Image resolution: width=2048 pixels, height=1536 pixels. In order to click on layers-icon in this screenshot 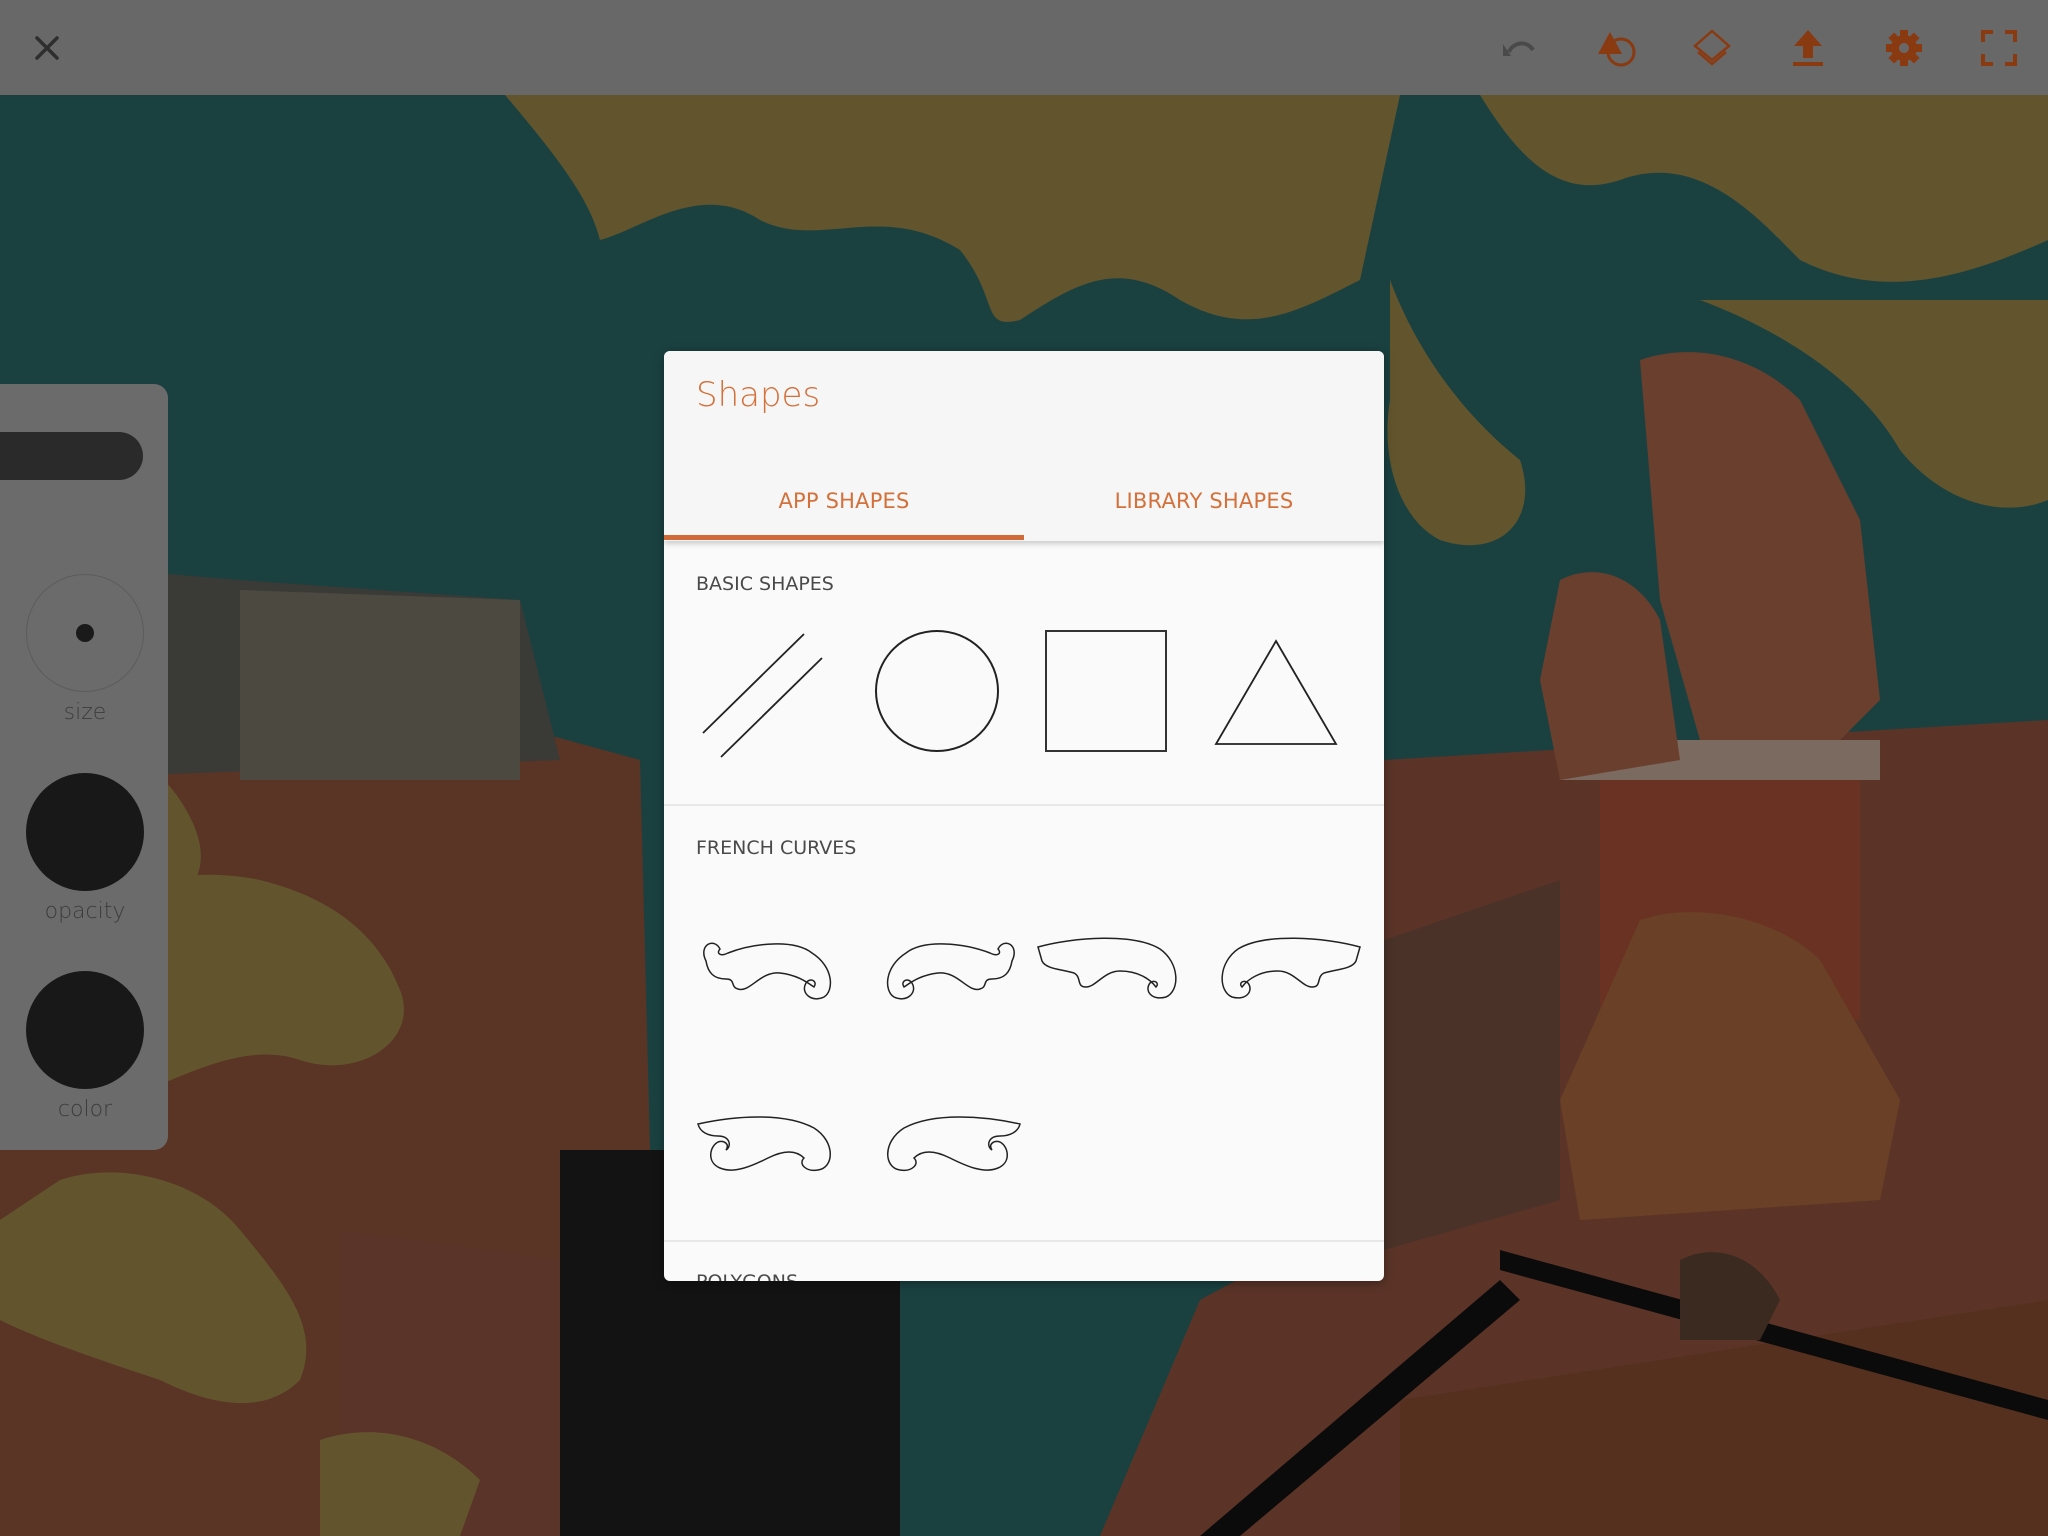, I will do `click(1712, 47)`.